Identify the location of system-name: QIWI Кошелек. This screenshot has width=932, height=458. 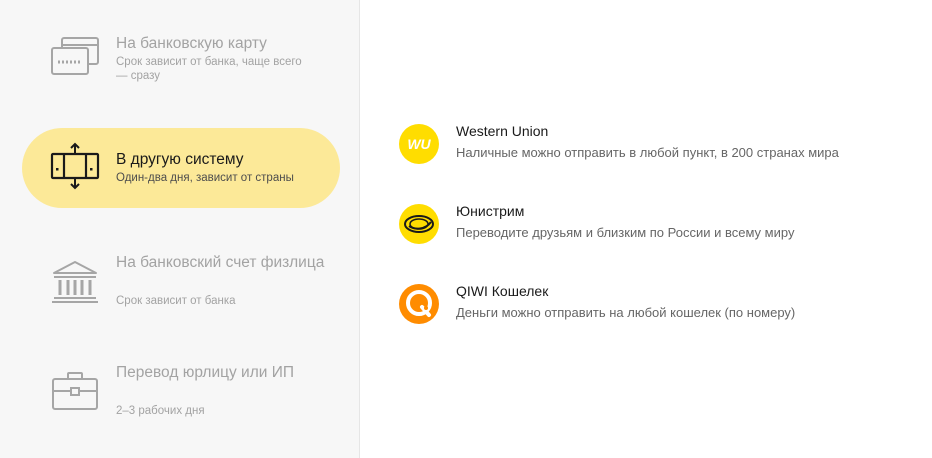
(502, 291).